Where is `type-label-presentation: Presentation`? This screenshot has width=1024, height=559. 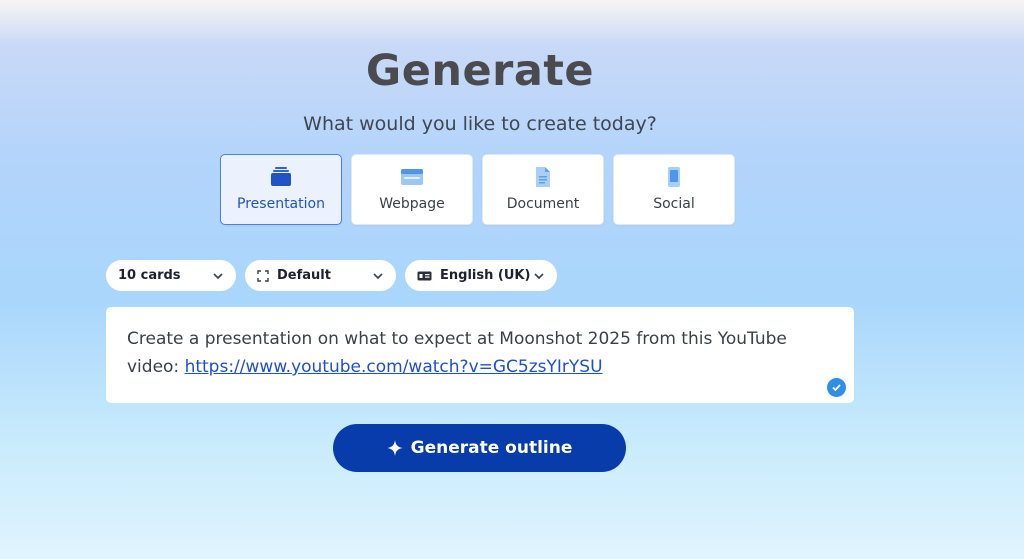
type-label-presentation: Presentation is located at coordinates (281, 204).